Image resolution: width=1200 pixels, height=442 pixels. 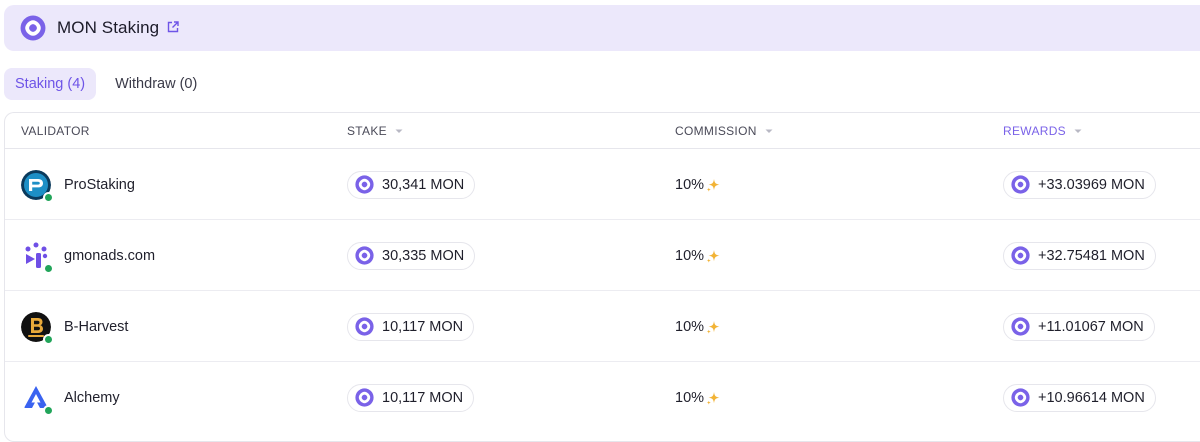 I want to click on external-link-icon, so click(x=173, y=27).